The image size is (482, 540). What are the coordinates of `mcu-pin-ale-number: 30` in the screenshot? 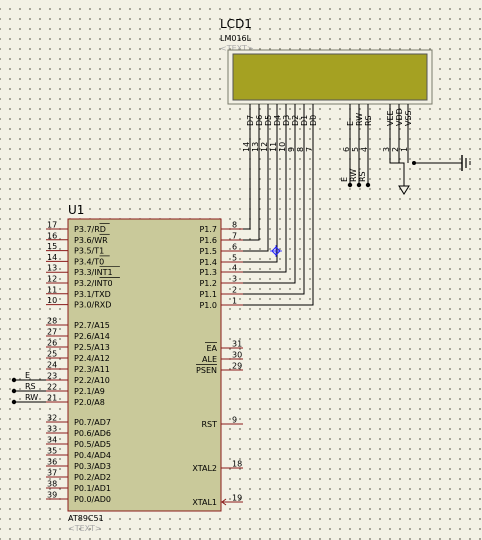 It's located at (237, 355).